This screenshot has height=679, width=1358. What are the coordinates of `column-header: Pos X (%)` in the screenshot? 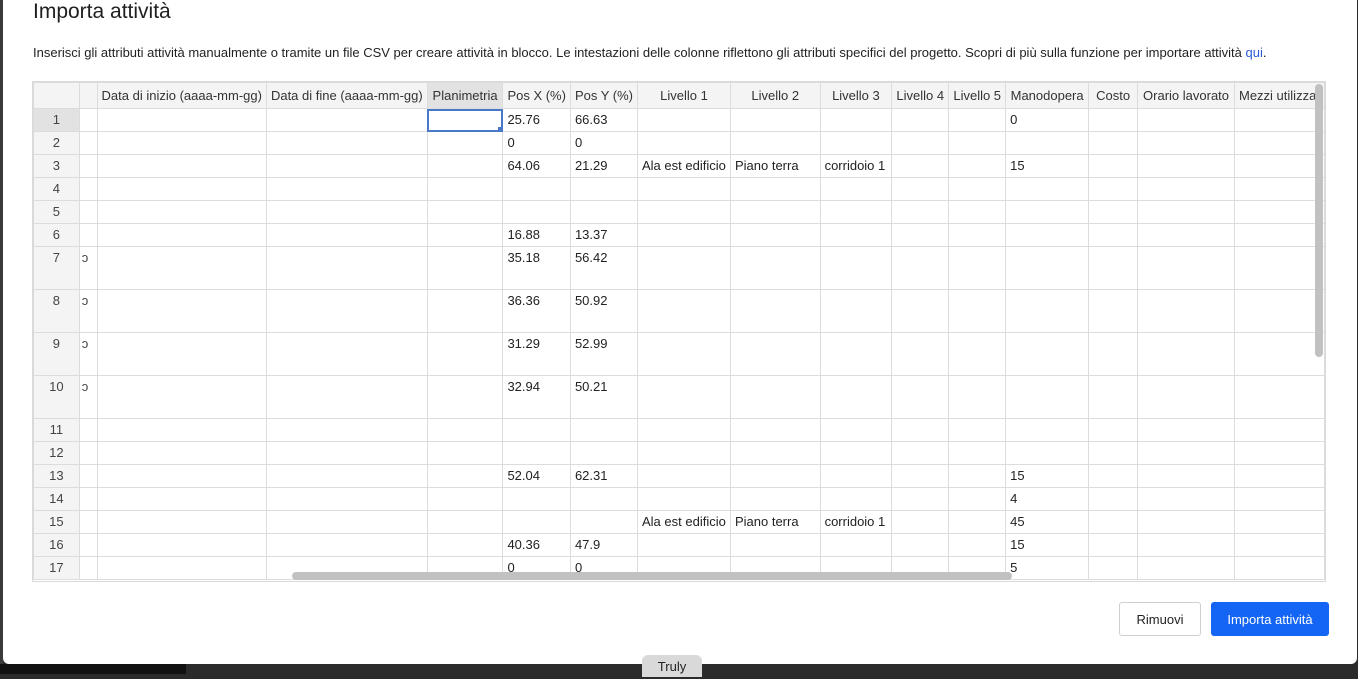 It's located at (536, 95).